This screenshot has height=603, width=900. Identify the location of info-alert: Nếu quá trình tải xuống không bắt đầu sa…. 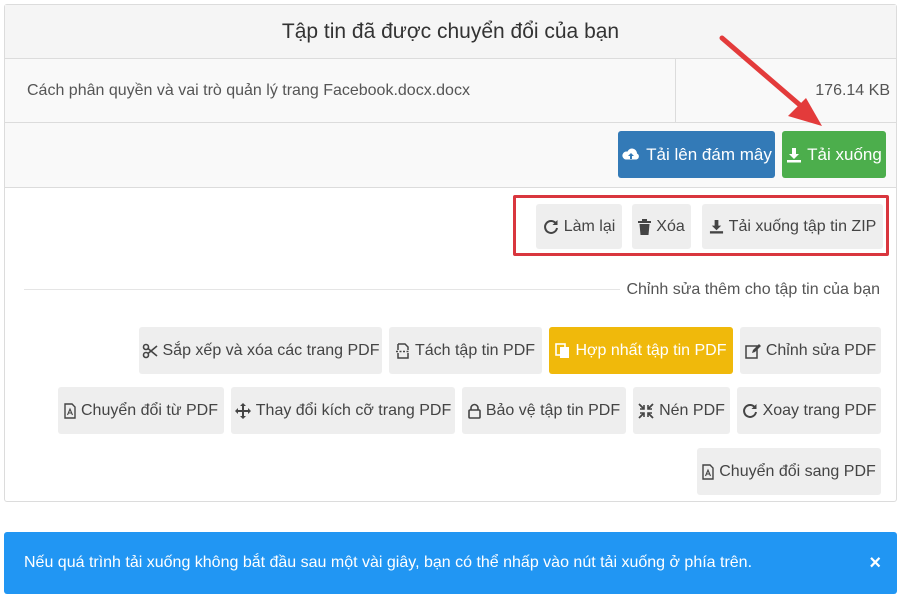
(450, 563).